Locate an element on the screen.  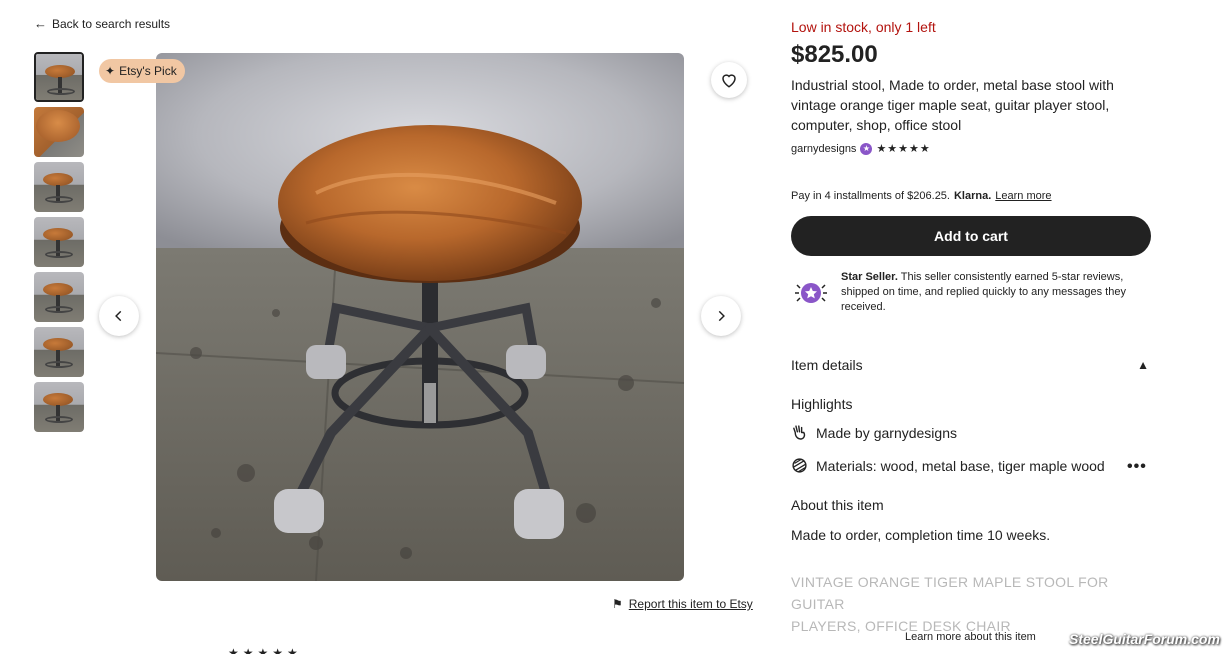
made-by-highlight: Made by garnydesigns is located at coordinates (874, 432).